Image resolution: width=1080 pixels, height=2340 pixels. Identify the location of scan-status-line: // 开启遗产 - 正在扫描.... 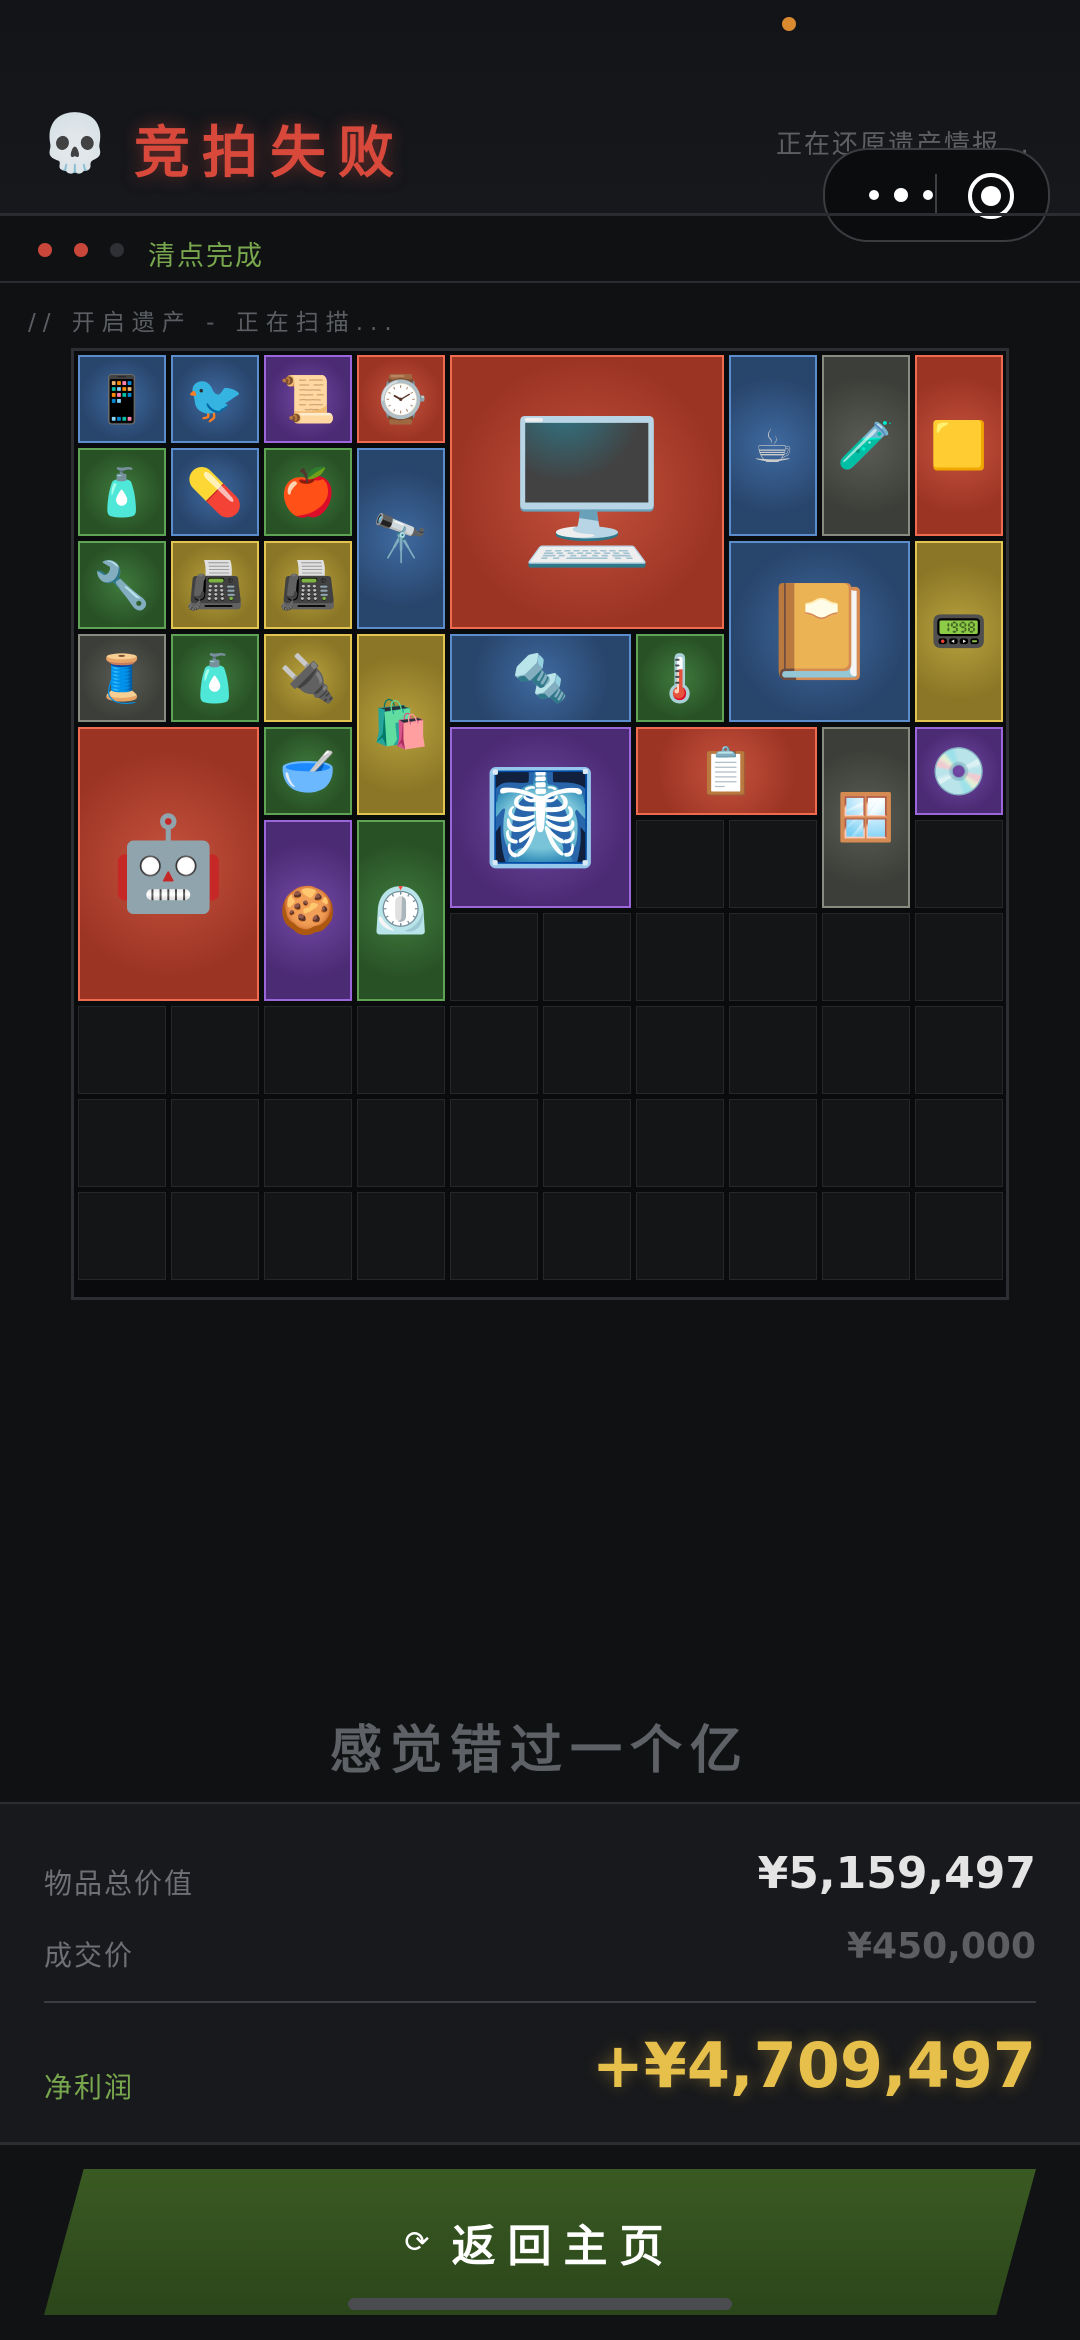
(213, 323).